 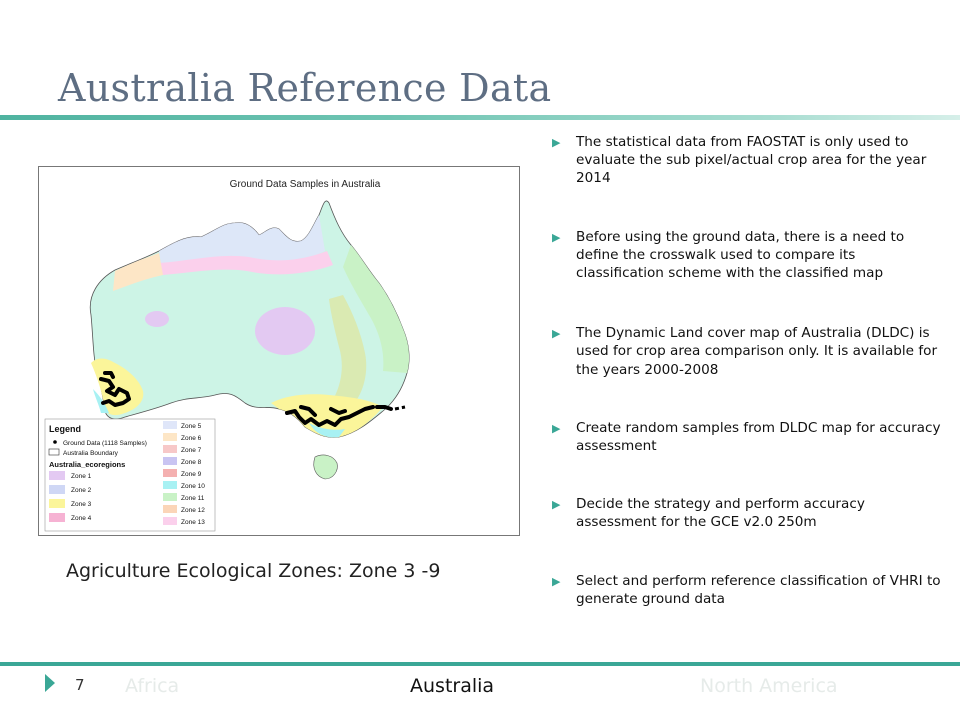 I want to click on zone-11-label: Zone 11, so click(x=193, y=498).